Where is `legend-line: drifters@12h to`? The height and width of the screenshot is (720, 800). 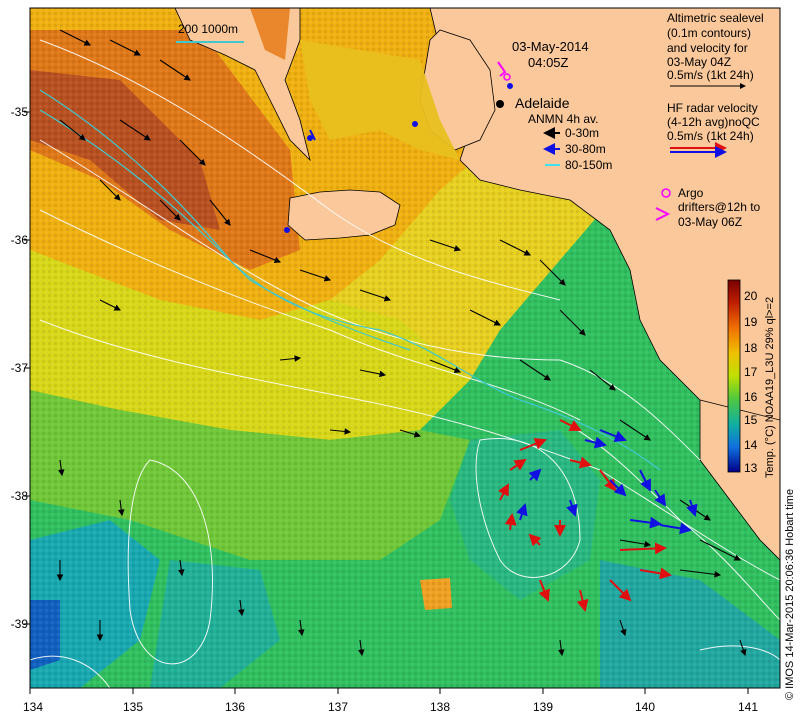 legend-line: drifters@12h to is located at coordinates (719, 207).